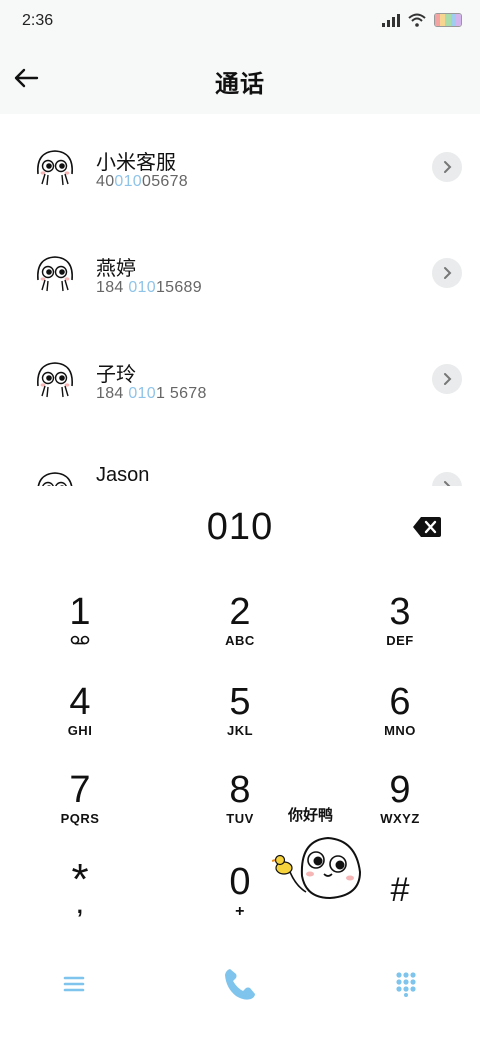 This screenshot has height=1040, width=480. I want to click on status-icons, so click(422, 20).